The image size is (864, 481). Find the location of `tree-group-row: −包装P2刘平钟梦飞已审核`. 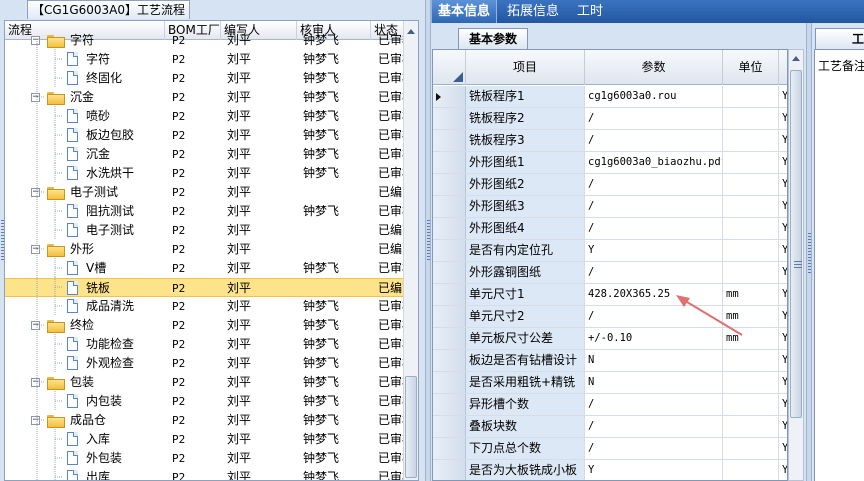

tree-group-row: −包装P2刘平钟梦飞已审核 is located at coordinates (205, 382).